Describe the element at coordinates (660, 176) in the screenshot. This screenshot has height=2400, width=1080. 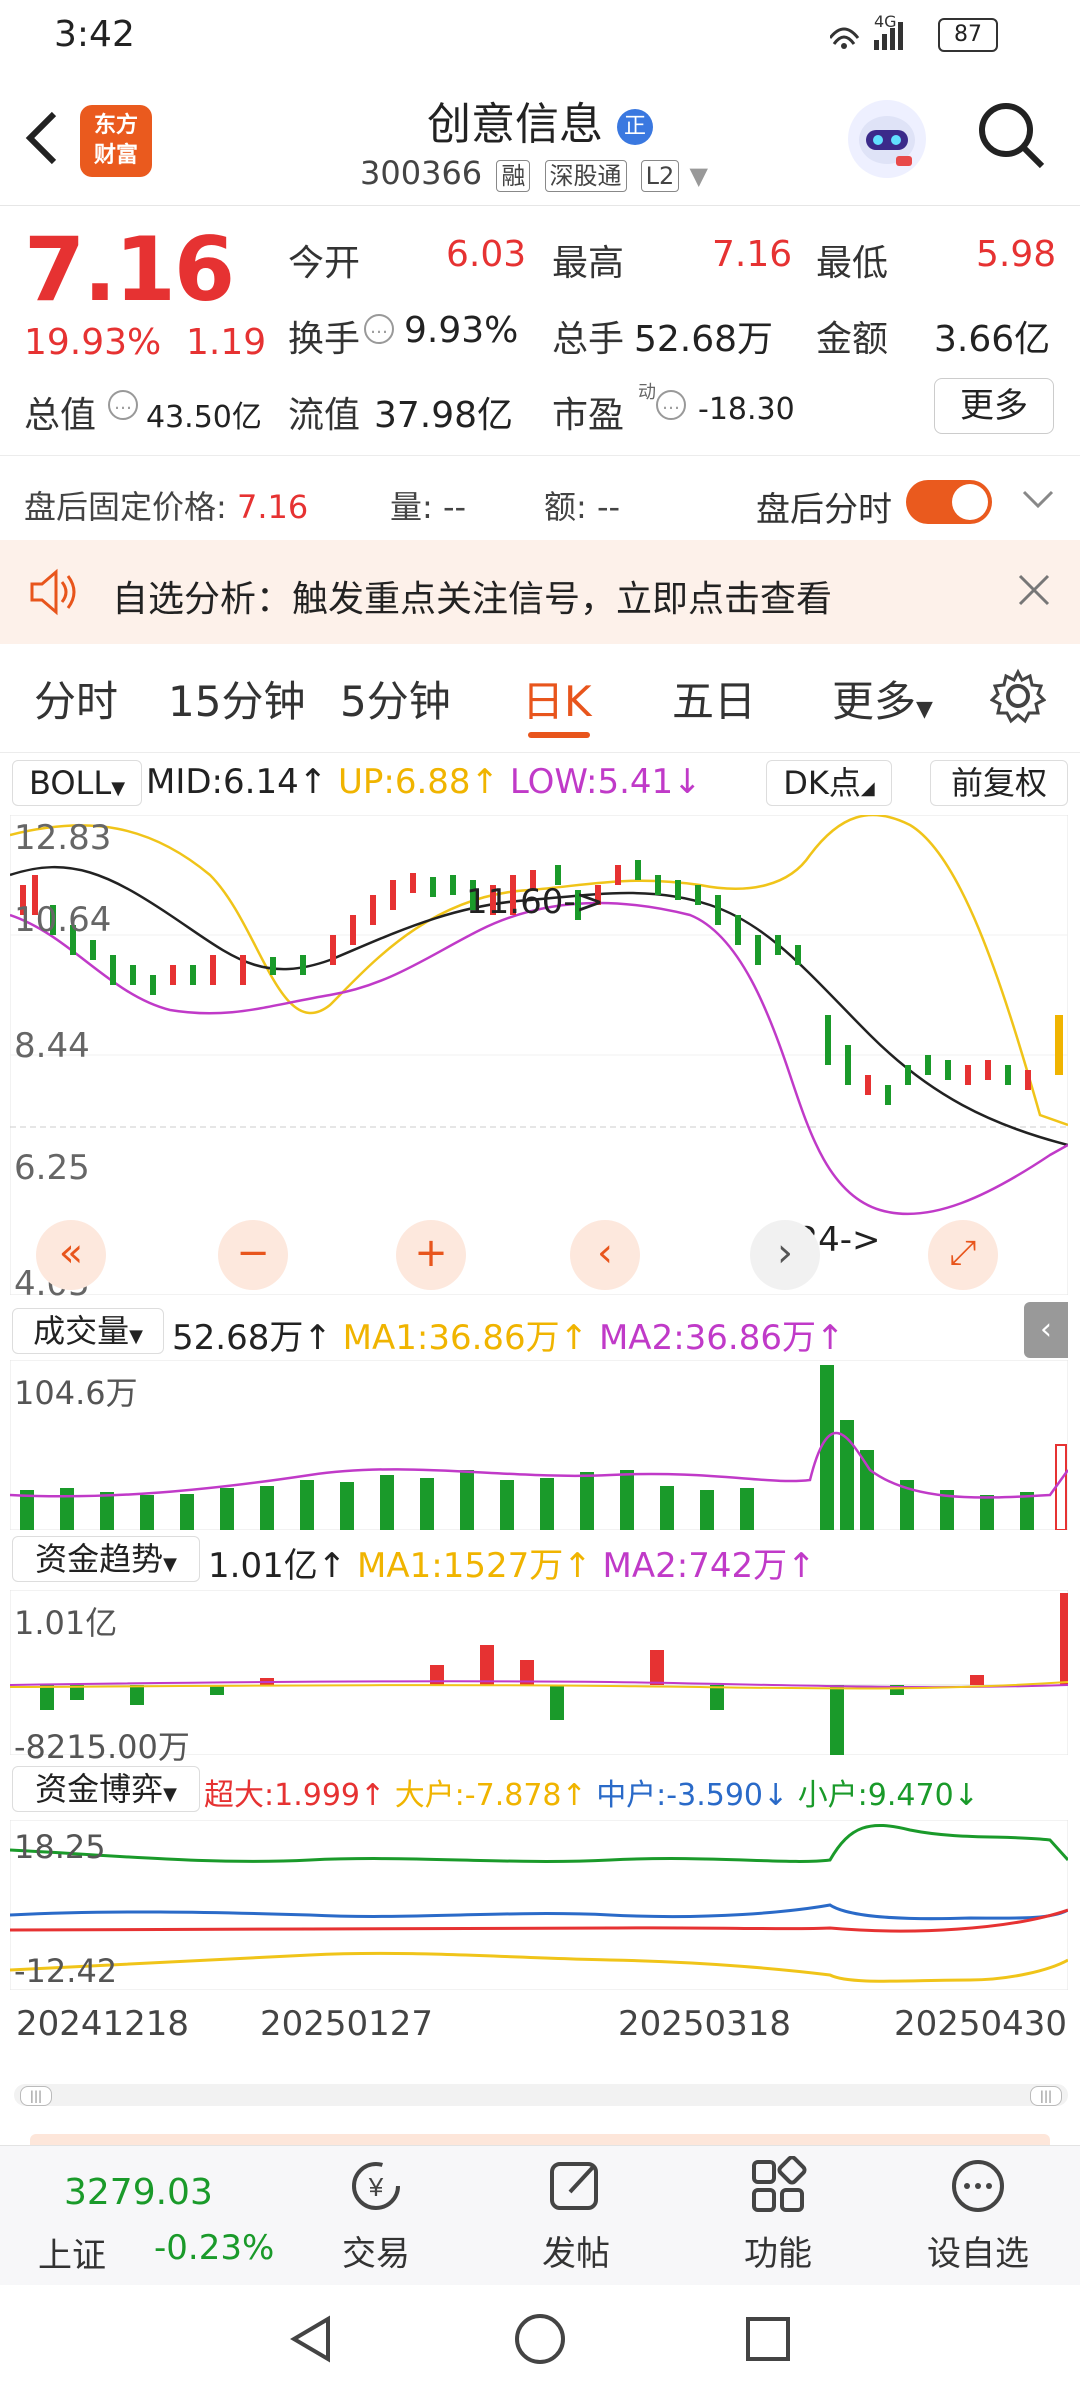
I see `tag-l2: L2` at that location.